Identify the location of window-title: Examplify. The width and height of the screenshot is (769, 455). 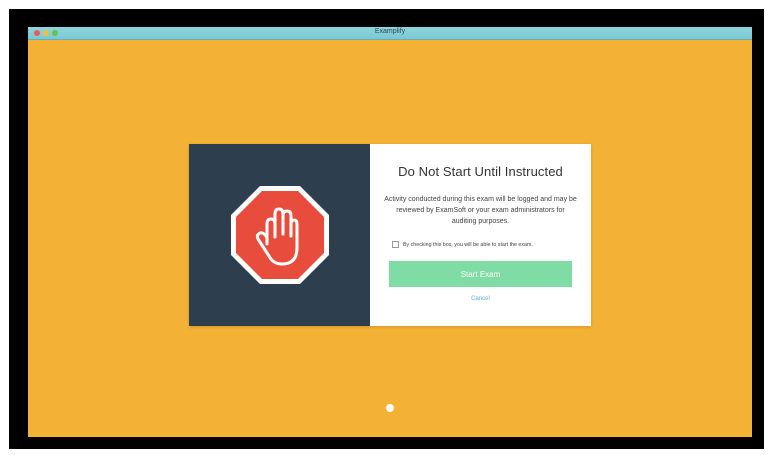
(390, 31).